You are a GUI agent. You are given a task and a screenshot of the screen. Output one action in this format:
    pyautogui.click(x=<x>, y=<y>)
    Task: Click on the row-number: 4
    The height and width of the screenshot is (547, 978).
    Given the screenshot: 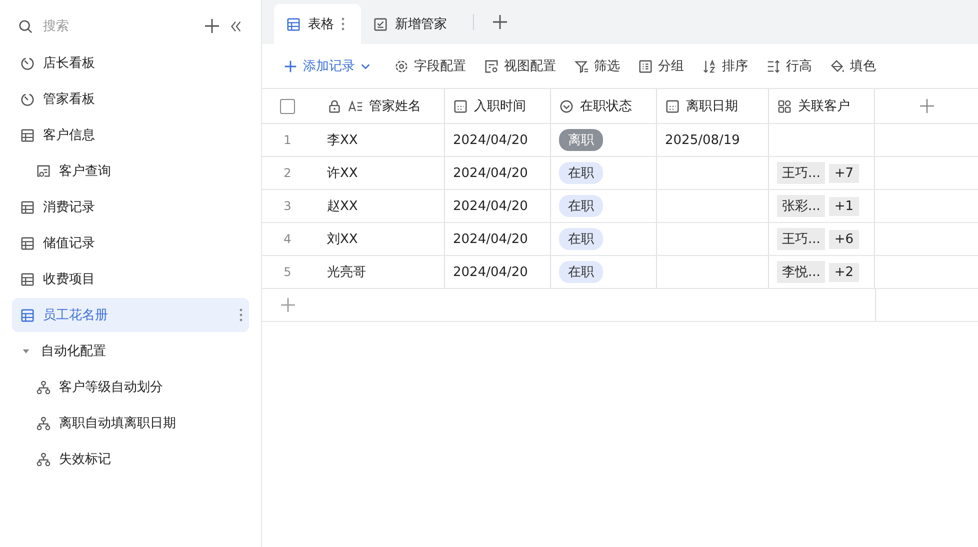 What is the action you would take?
    pyautogui.click(x=288, y=239)
    